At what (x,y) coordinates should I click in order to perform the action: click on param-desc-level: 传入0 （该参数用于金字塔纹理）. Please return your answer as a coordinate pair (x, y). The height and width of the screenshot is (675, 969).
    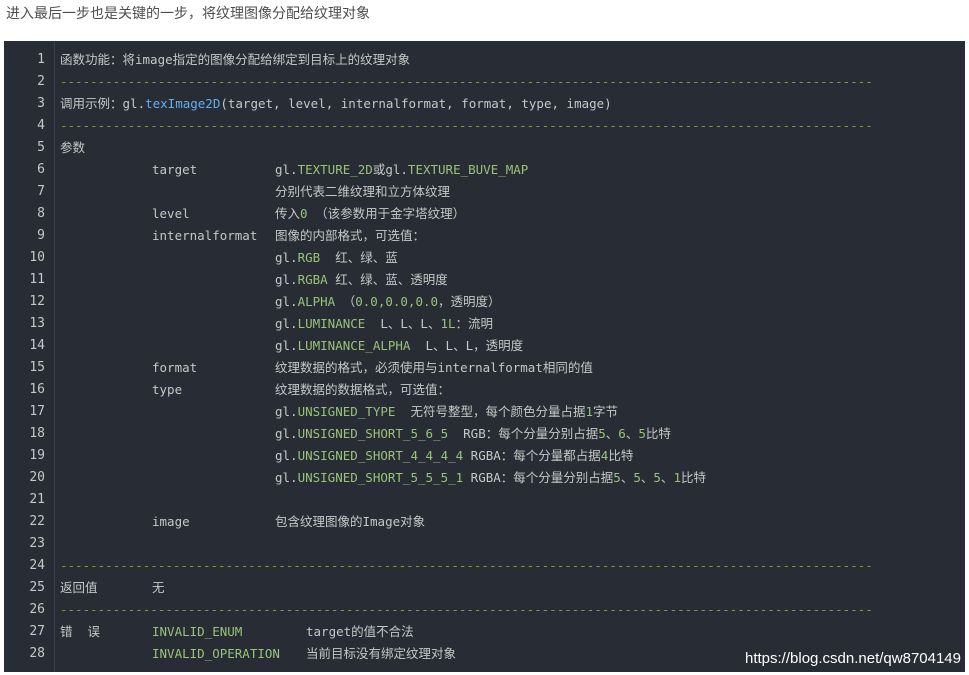
    Looking at the image, I should click on (370, 213).